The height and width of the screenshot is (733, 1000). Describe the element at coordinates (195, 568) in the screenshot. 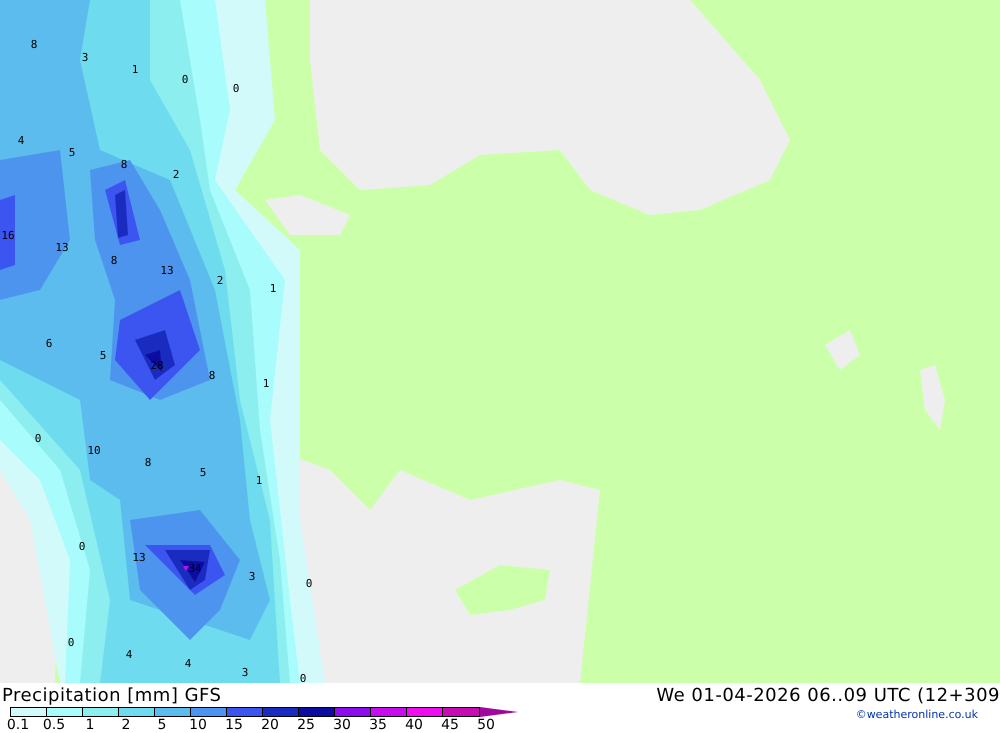

I see `value-label: 34` at that location.